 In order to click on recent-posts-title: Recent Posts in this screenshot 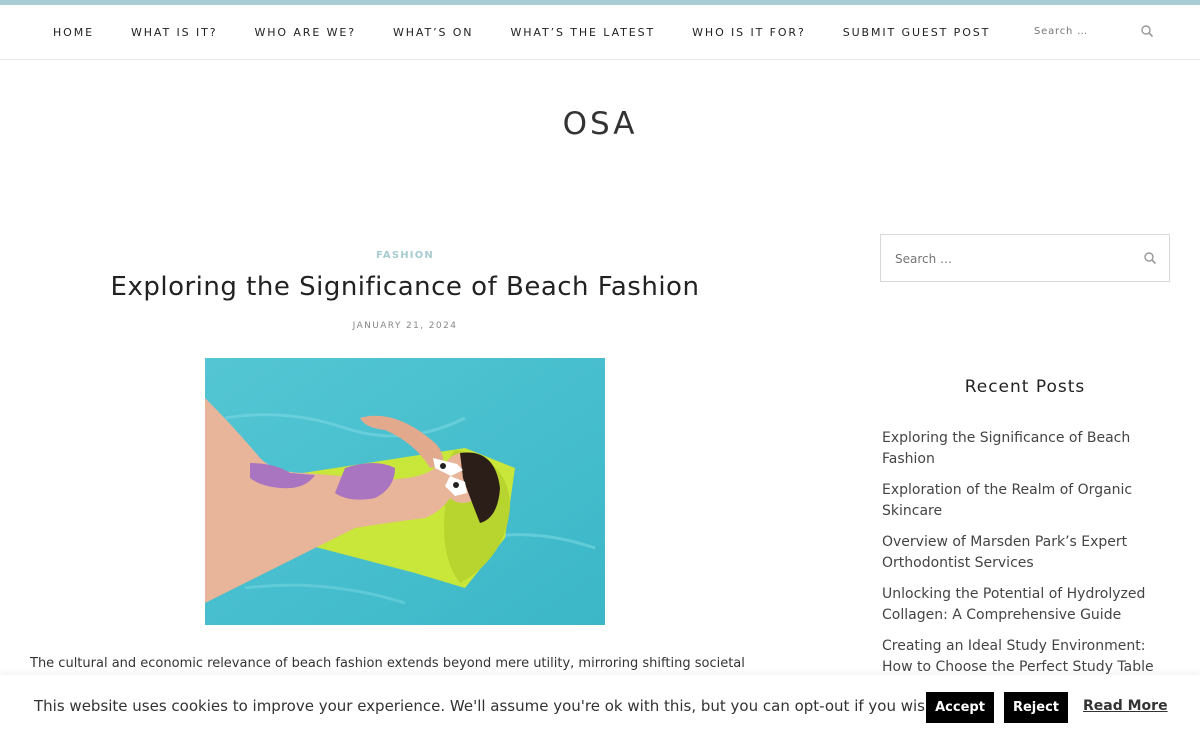, I will do `click(1025, 387)`.